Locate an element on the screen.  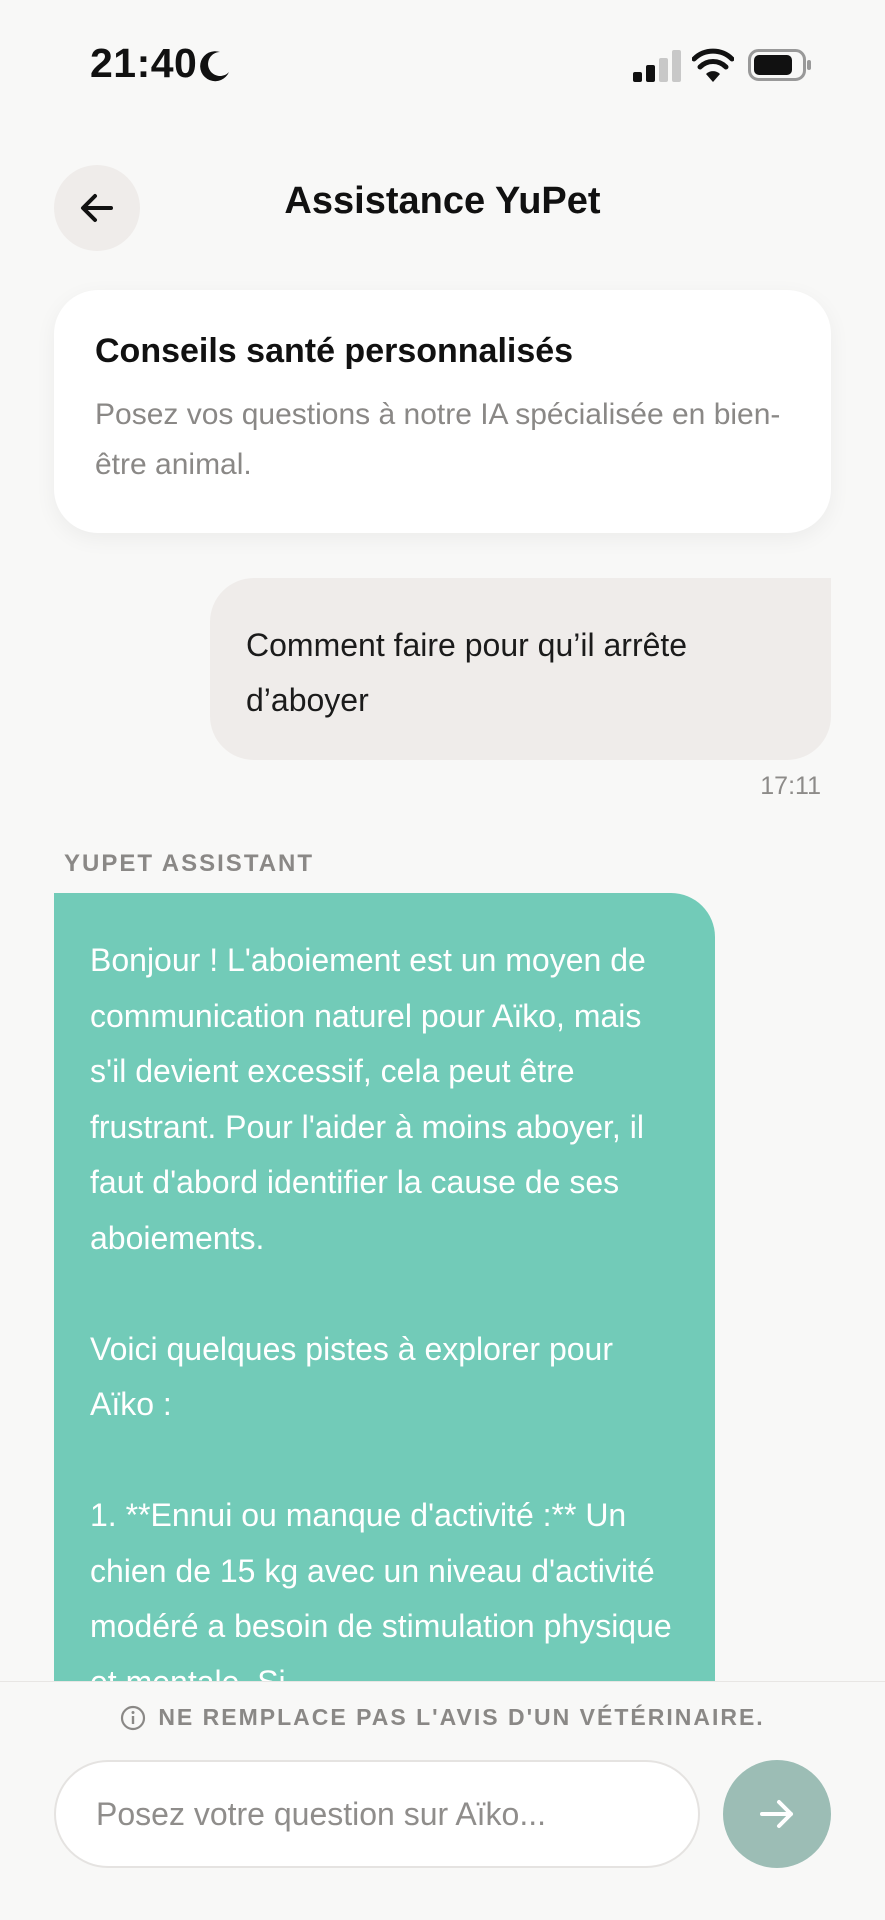
page-title: Assistance YuPet is located at coordinates (442, 201).